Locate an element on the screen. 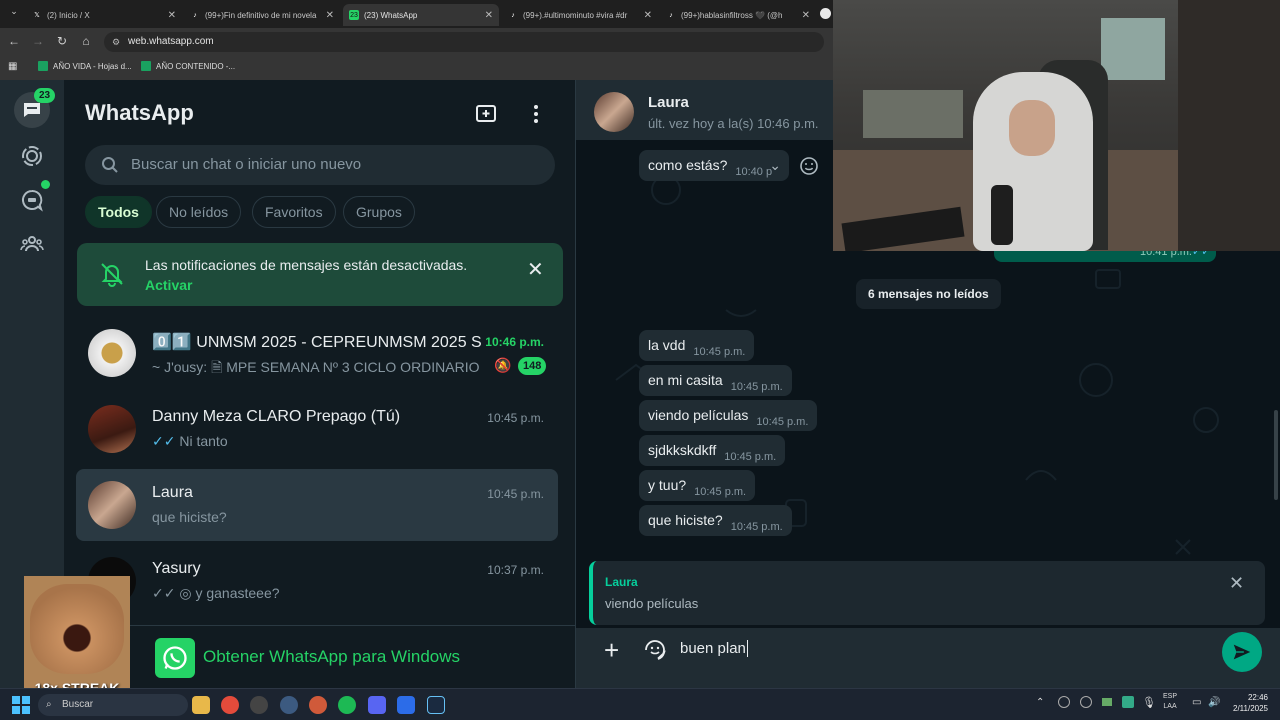  unread-chats-badge: 23 is located at coordinates (45, 95).